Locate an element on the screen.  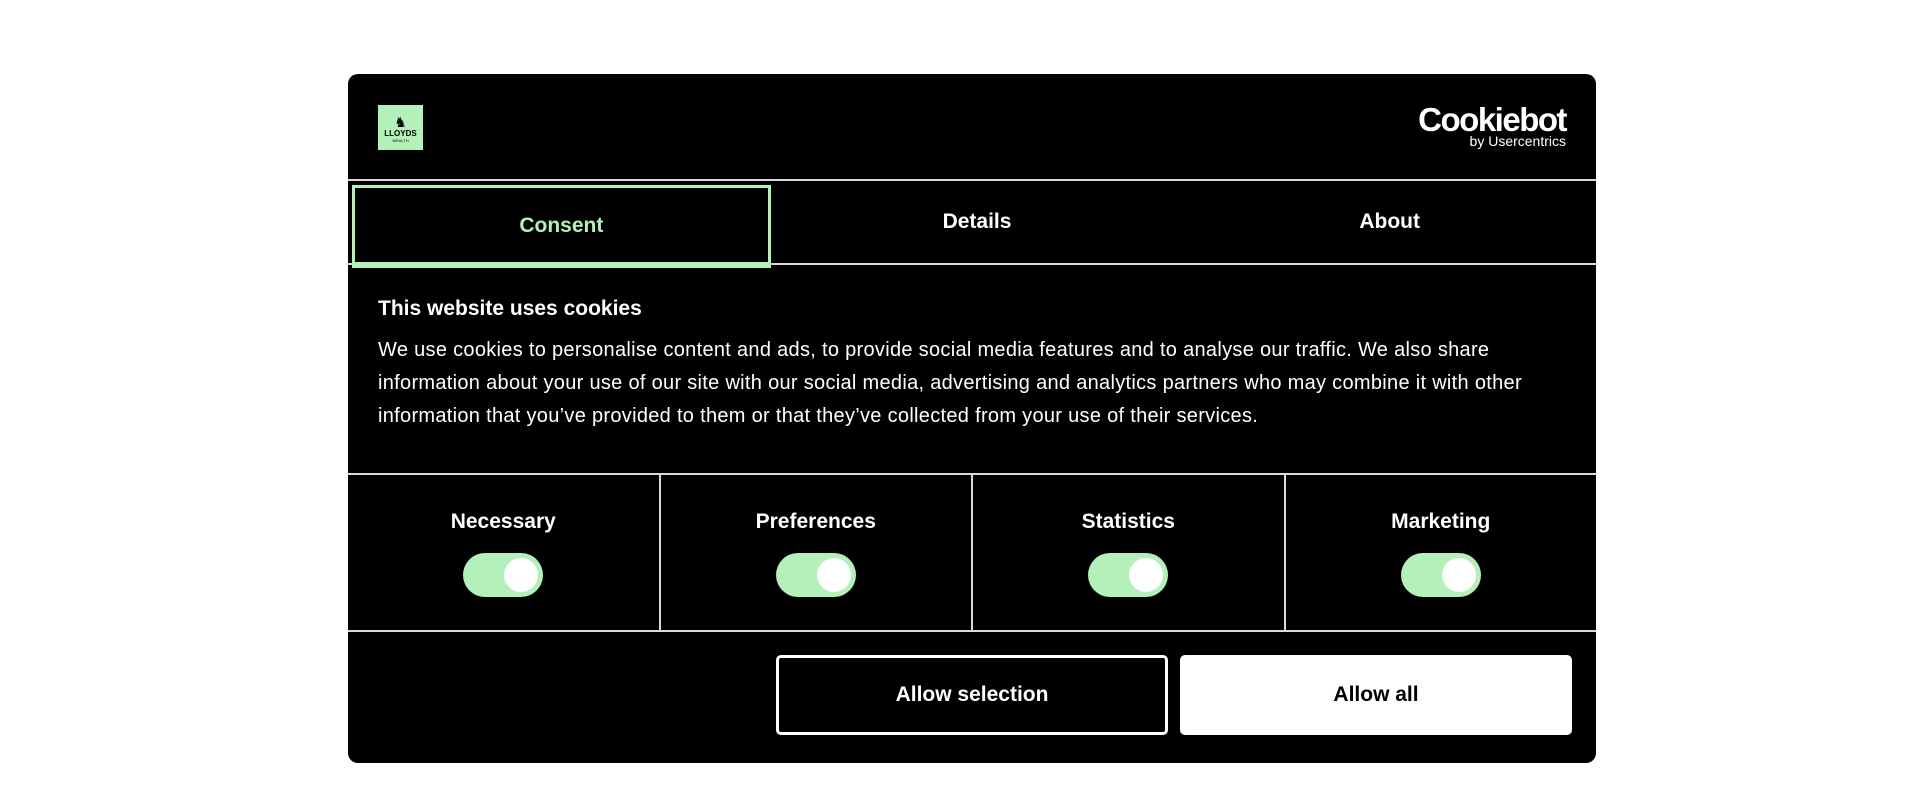
necessary-toggle is located at coordinates (503, 575).